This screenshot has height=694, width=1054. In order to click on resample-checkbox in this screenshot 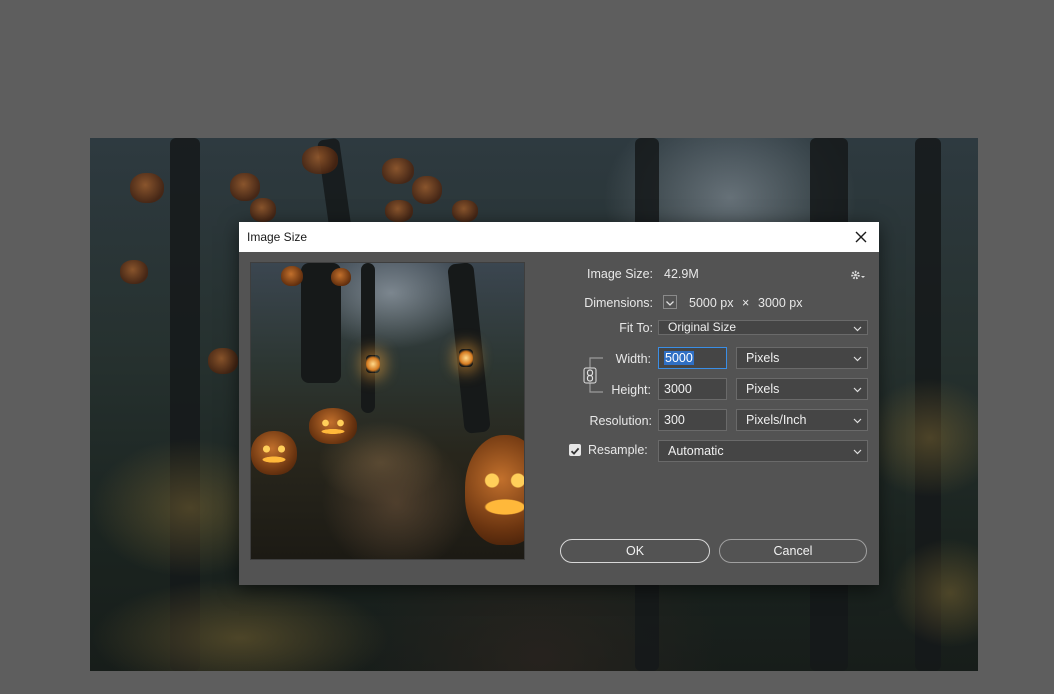, I will do `click(575, 450)`.